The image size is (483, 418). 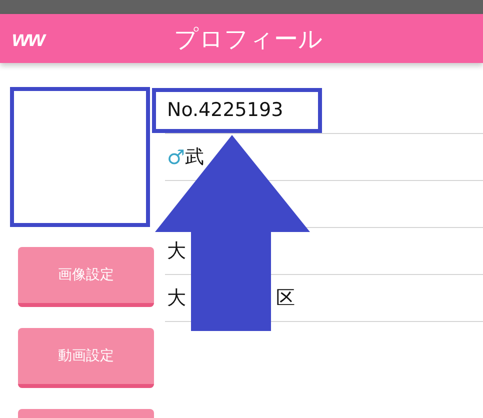 What do you see at coordinates (194, 157) in the screenshot?
I see `profile-text: 武` at bounding box center [194, 157].